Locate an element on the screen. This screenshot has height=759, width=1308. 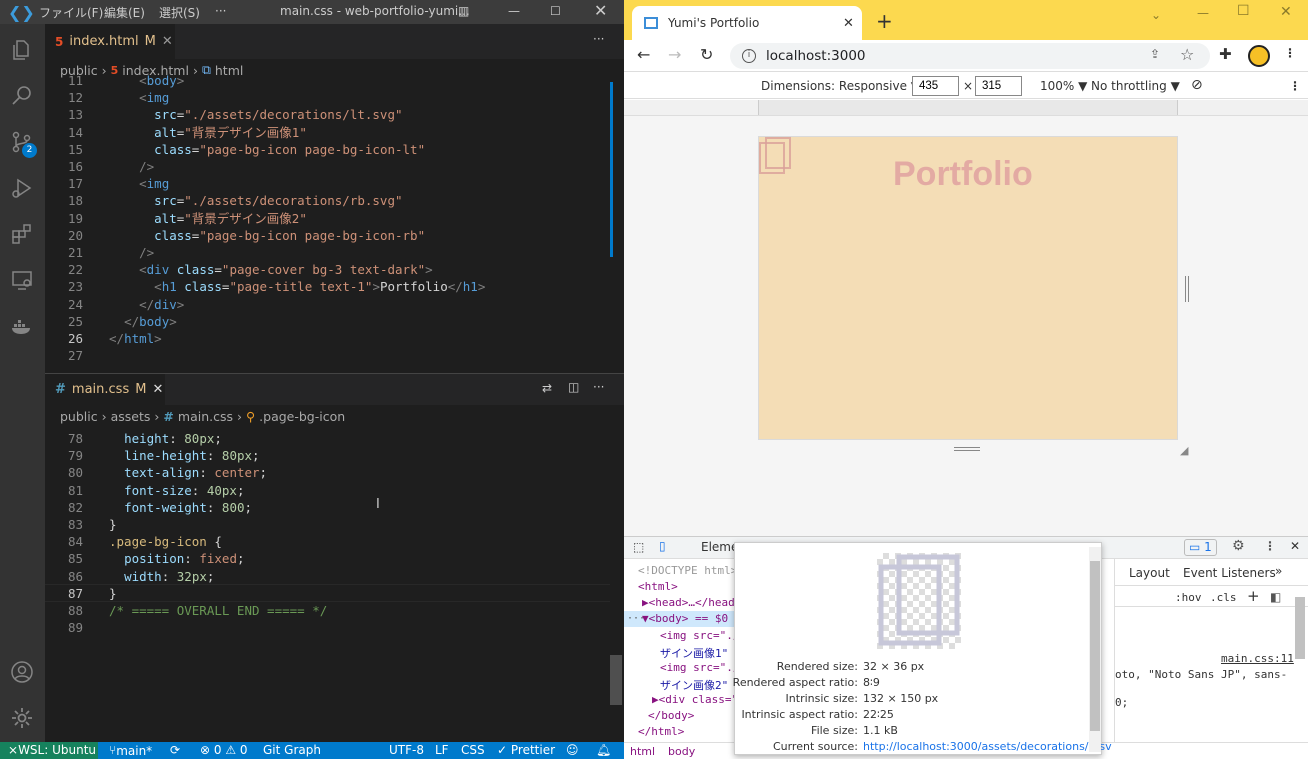
notifications-bell-icon: 🔔︎ is located at coordinates (603, 750).